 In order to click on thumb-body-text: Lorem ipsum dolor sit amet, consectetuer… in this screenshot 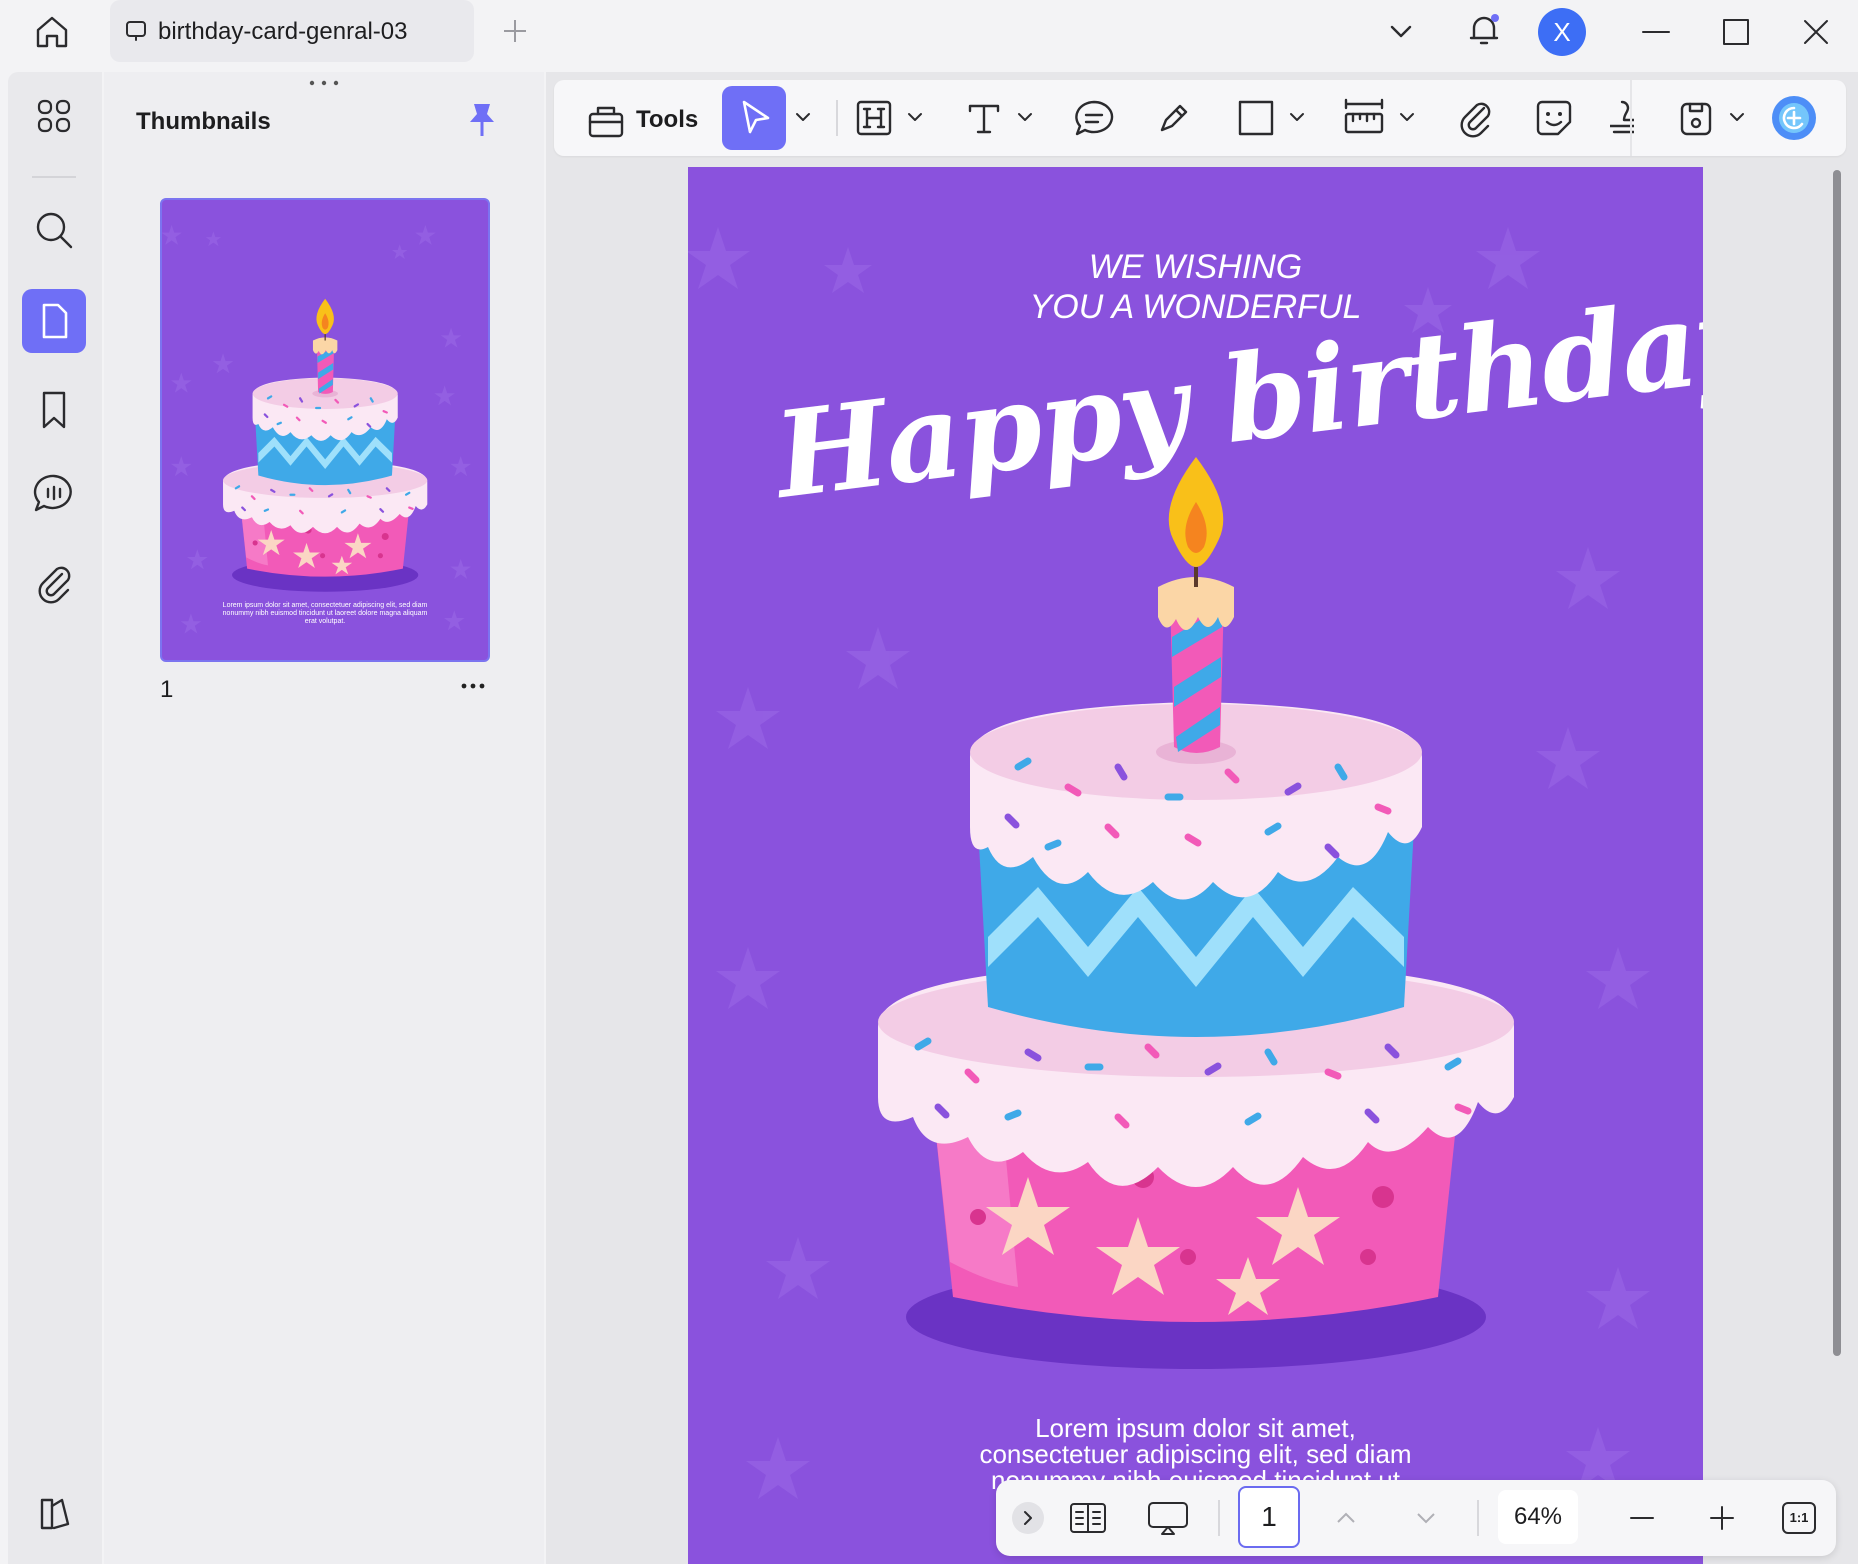, I will do `click(325, 613)`.